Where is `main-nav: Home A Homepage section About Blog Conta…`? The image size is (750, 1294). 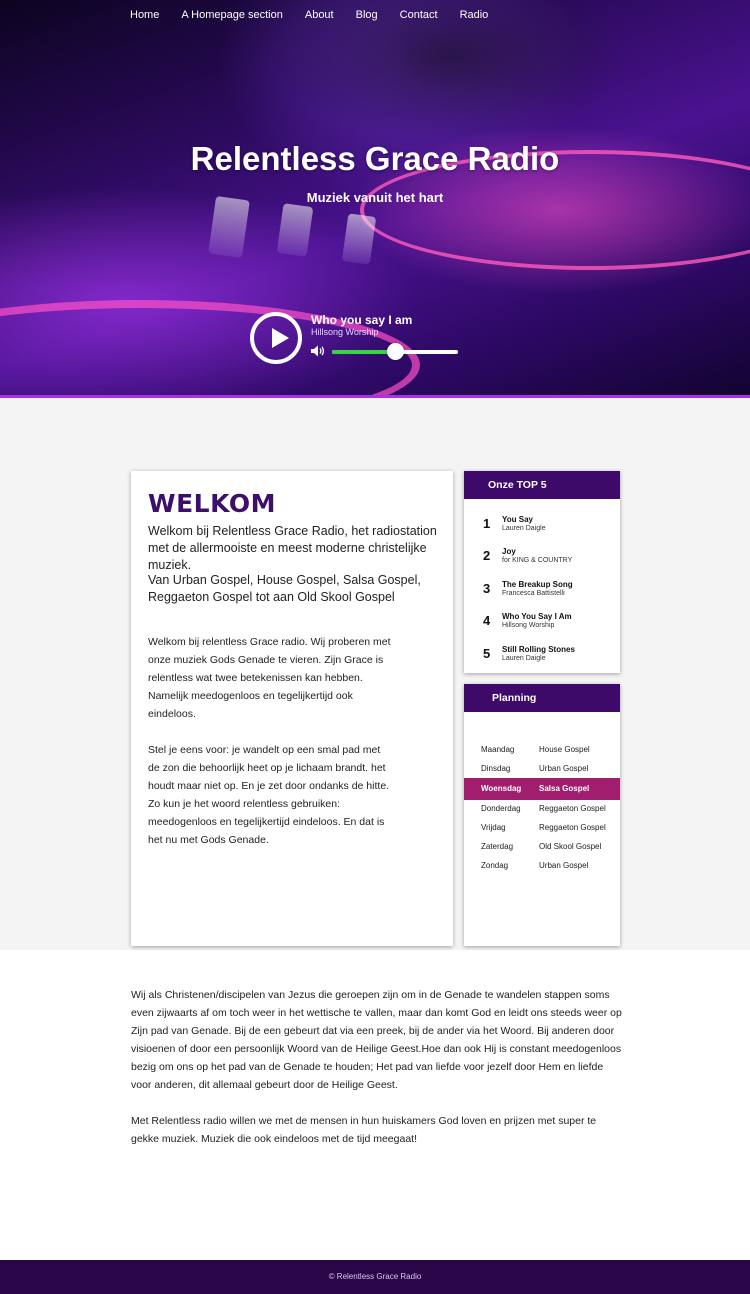 main-nav: Home A Homepage section About Blog Conta… is located at coordinates (320, 15).